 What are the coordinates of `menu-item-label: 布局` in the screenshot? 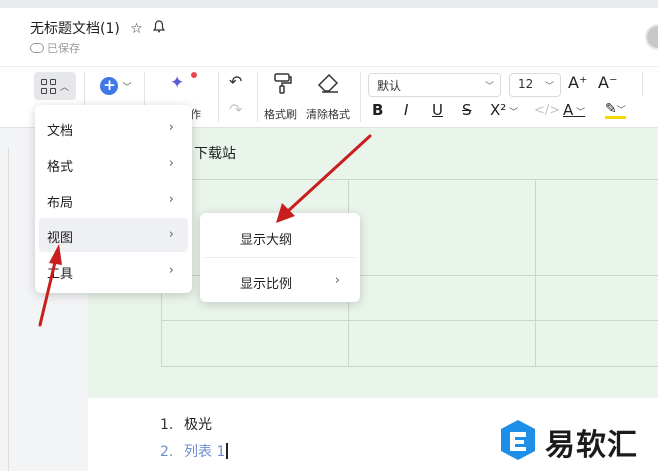 It's located at (60, 203).